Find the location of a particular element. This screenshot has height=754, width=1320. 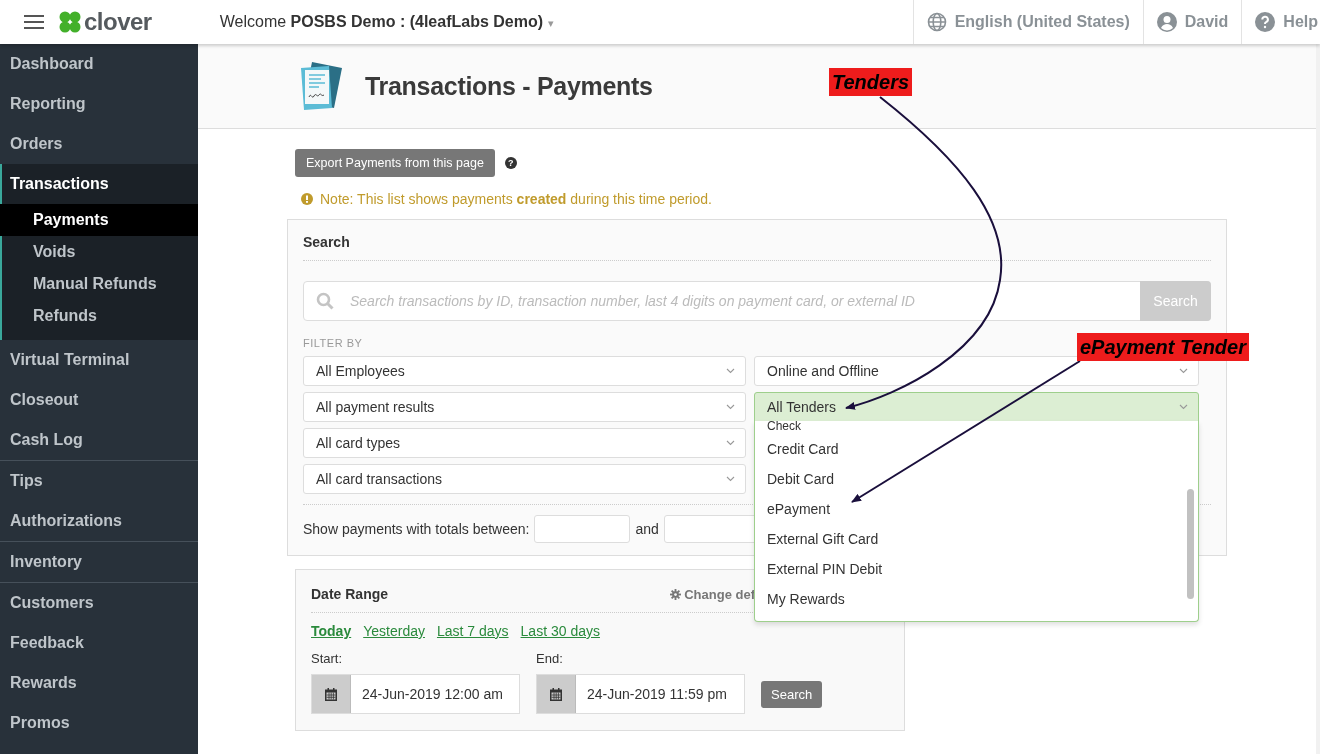

sidebar-item: Customers is located at coordinates (99, 603).